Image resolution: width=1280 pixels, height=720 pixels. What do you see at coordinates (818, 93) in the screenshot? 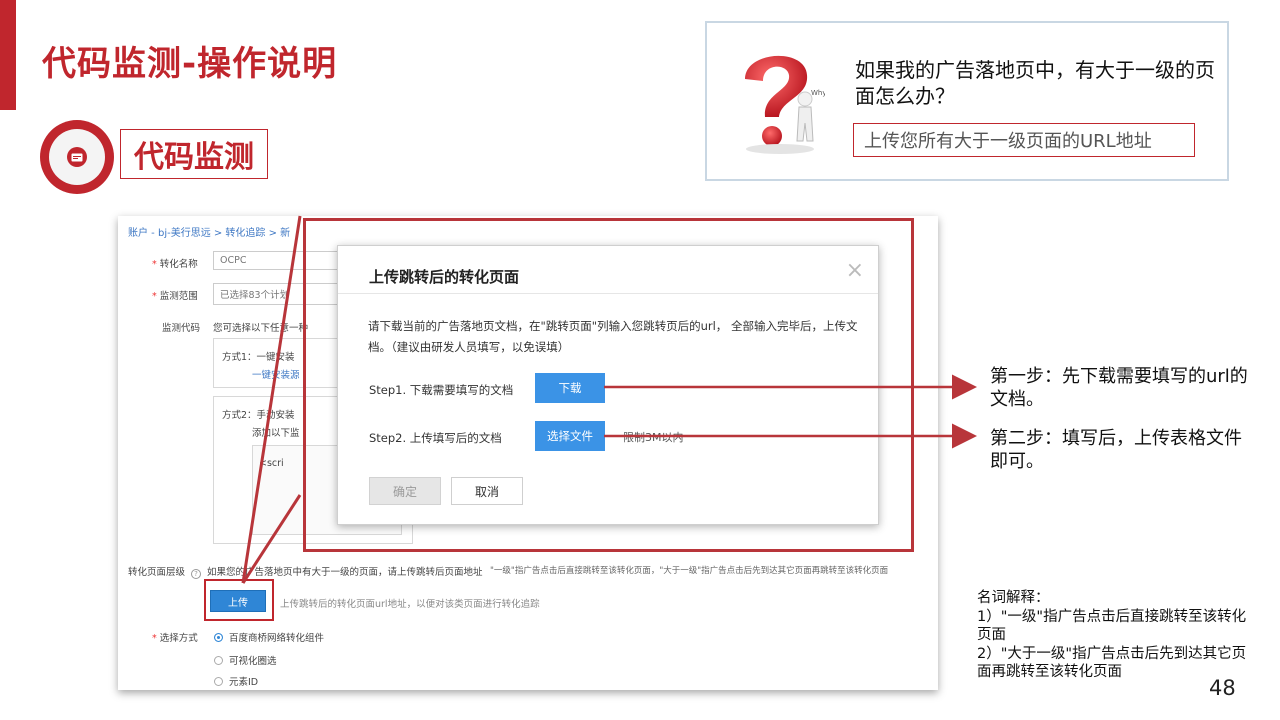
I see `why-text: Why?` at bounding box center [818, 93].